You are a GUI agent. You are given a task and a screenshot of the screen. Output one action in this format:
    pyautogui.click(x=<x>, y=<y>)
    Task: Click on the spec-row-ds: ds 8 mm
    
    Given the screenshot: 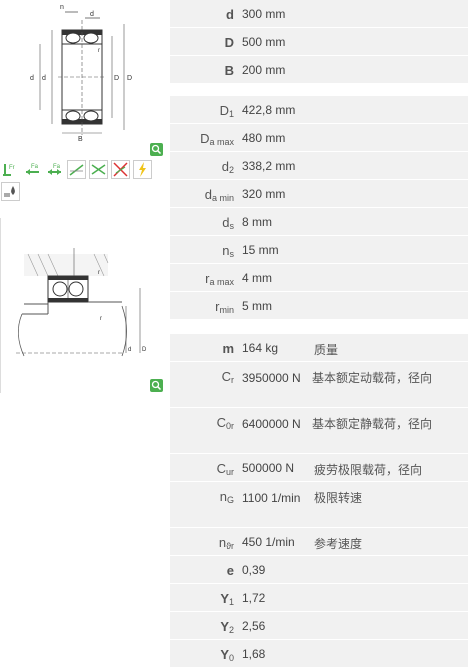 What is the action you would take?
    pyautogui.click(x=319, y=222)
    